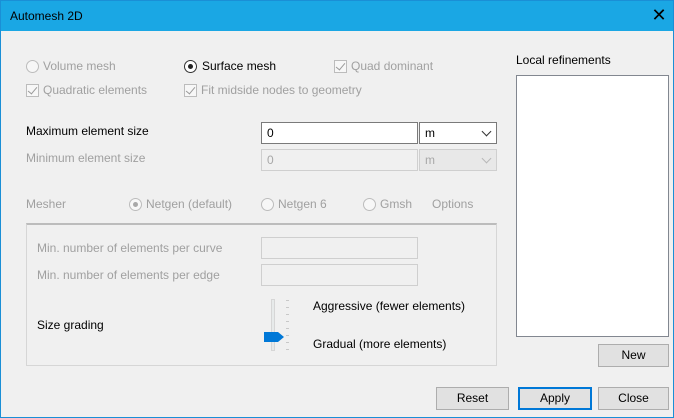  What do you see at coordinates (190, 66) in the screenshot?
I see `surface-mesh-radio` at bounding box center [190, 66].